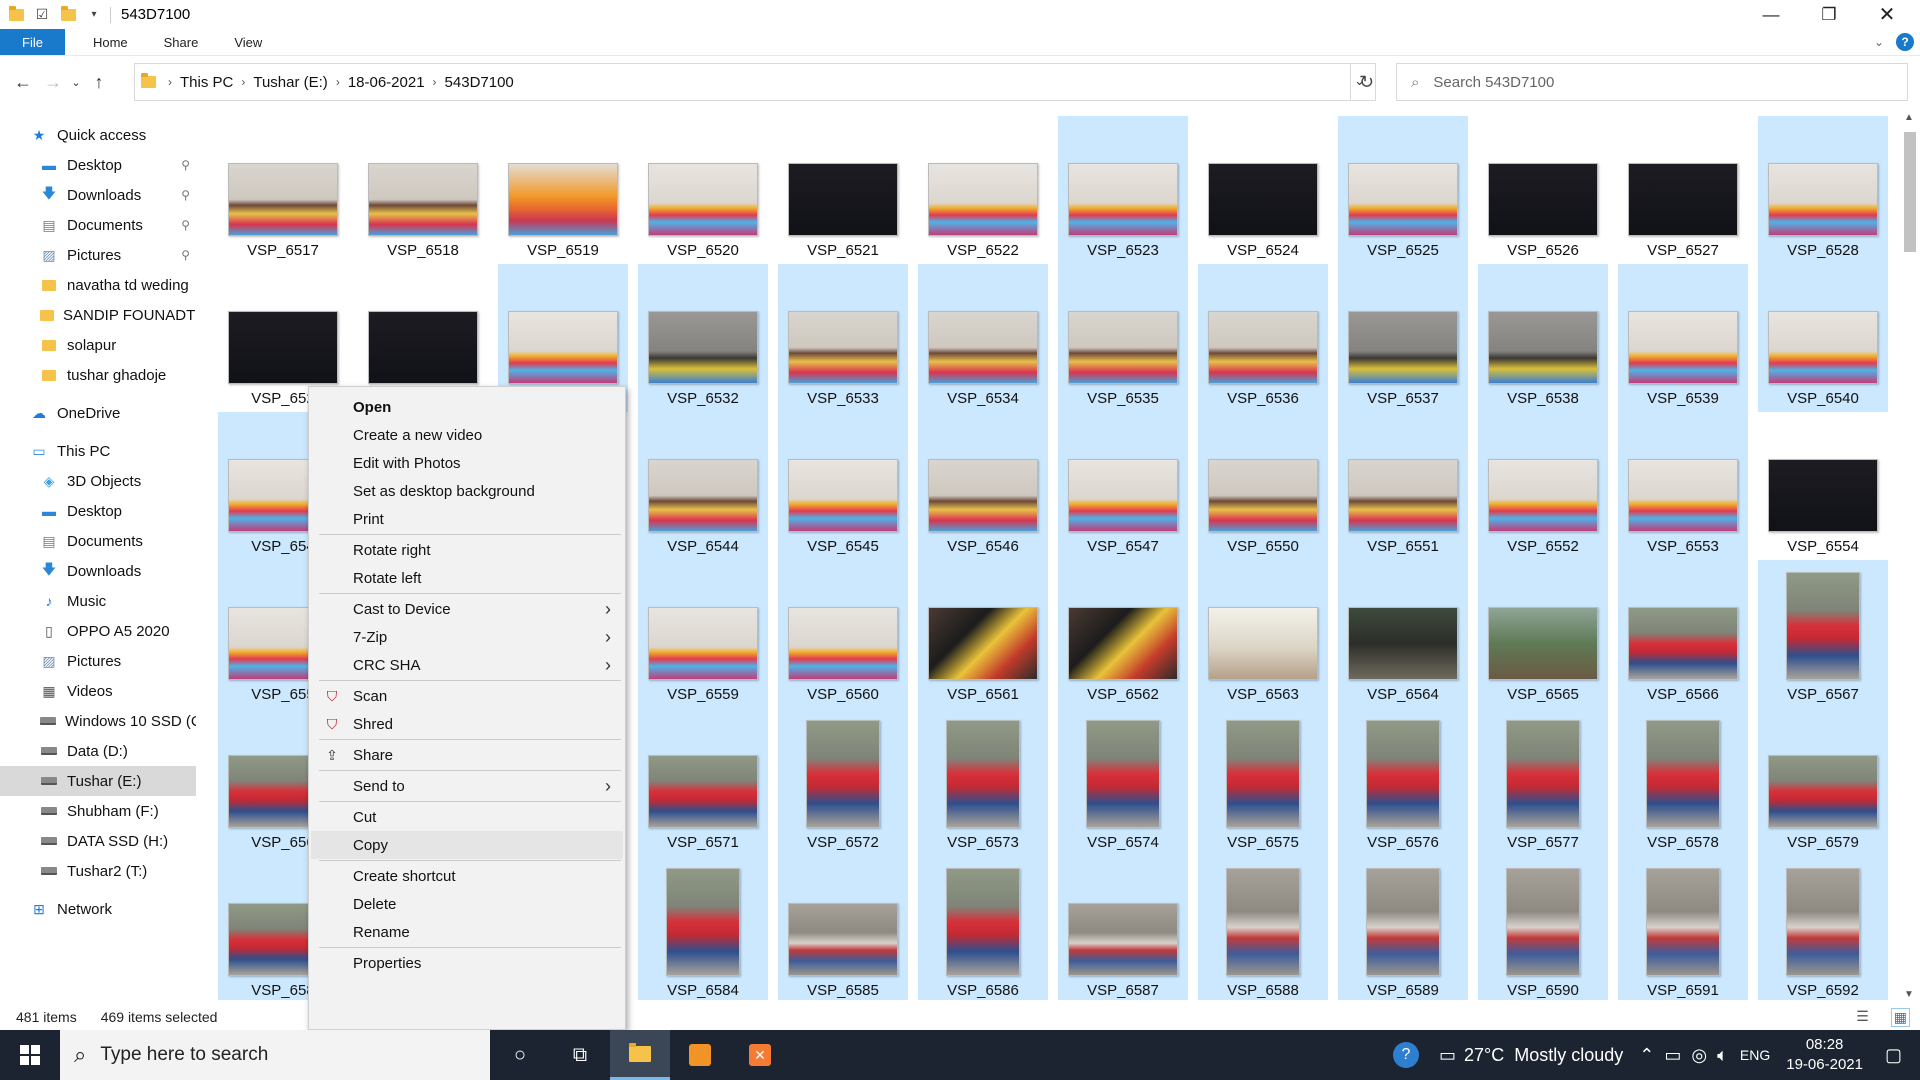  Describe the element at coordinates (1683, 190) in the screenshot. I see `file-tile: VSP_6527` at that location.